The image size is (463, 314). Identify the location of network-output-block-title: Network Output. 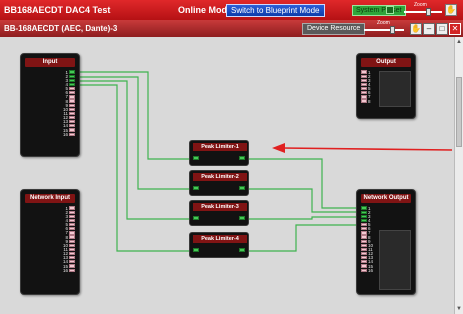
(386, 198).